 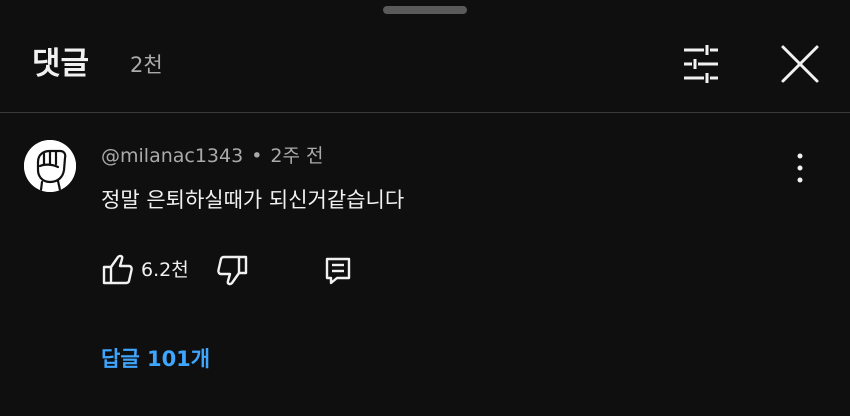 I want to click on avatar, so click(x=50, y=166).